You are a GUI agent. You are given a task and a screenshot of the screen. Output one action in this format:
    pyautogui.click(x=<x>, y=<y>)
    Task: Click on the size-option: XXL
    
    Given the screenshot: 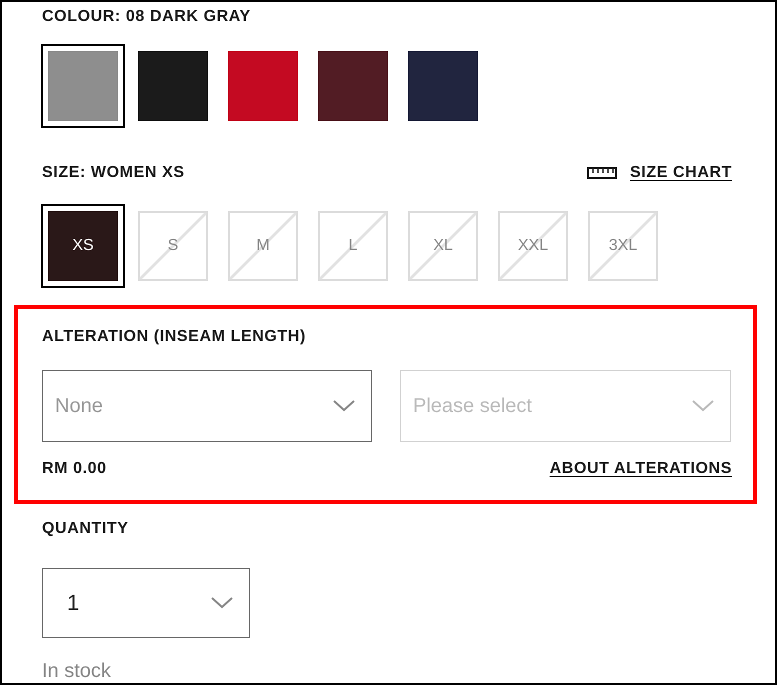 What is the action you would take?
    pyautogui.click(x=533, y=246)
    